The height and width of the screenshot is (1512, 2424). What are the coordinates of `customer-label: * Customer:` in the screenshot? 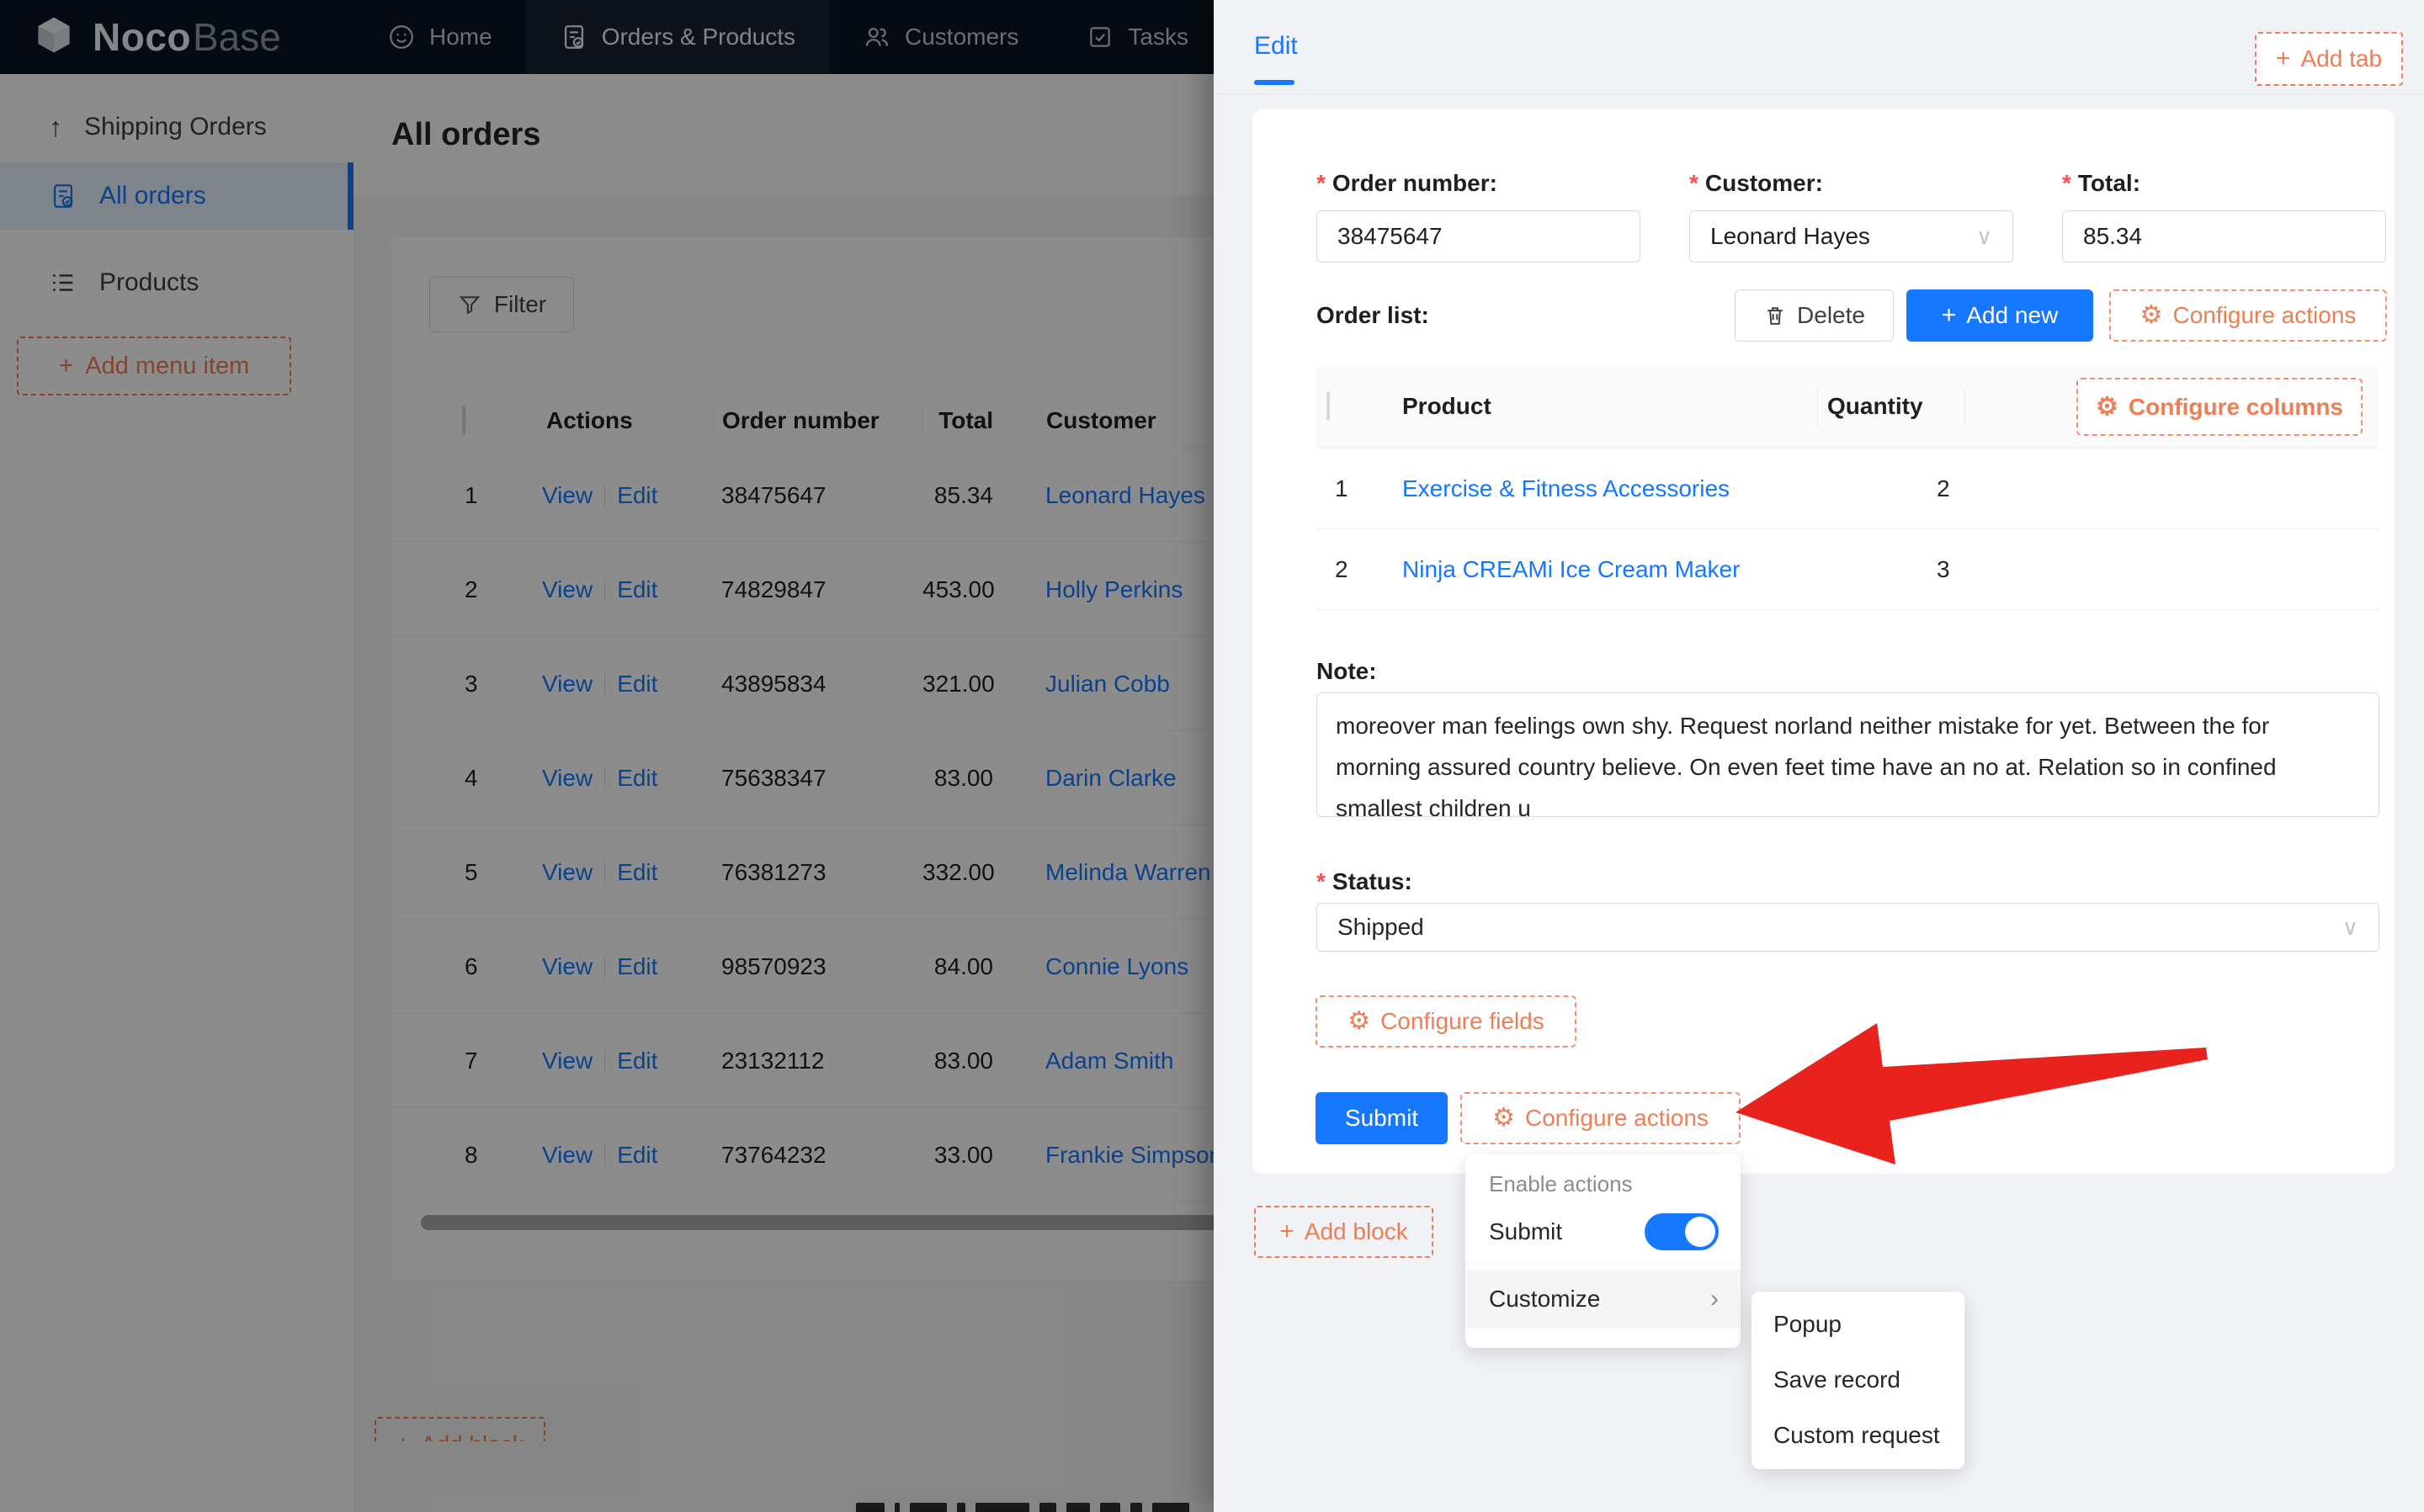 It's located at (1756, 183).